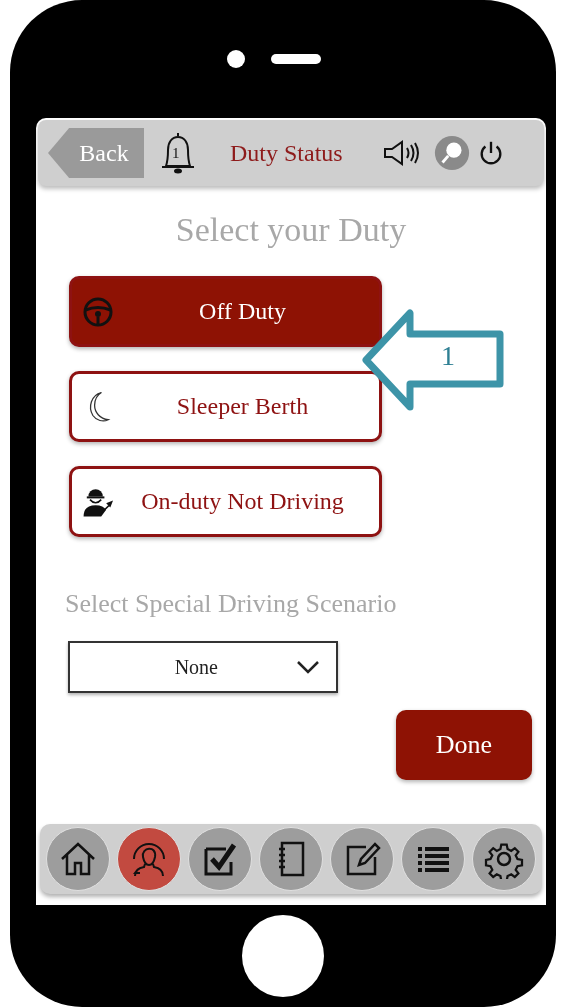 The height and width of the screenshot is (1007, 566). I want to click on scenario-label: Select Special Driving Scenario, so click(231, 604).